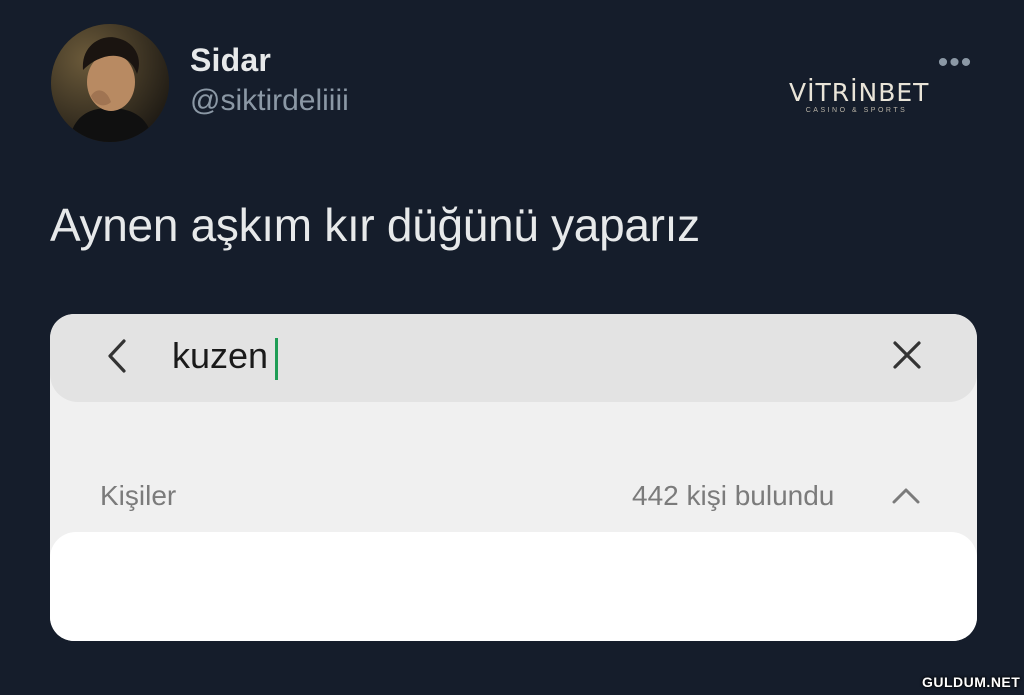 The height and width of the screenshot is (695, 1024). What do you see at coordinates (906, 496) in the screenshot?
I see `chevron-up-icon` at bounding box center [906, 496].